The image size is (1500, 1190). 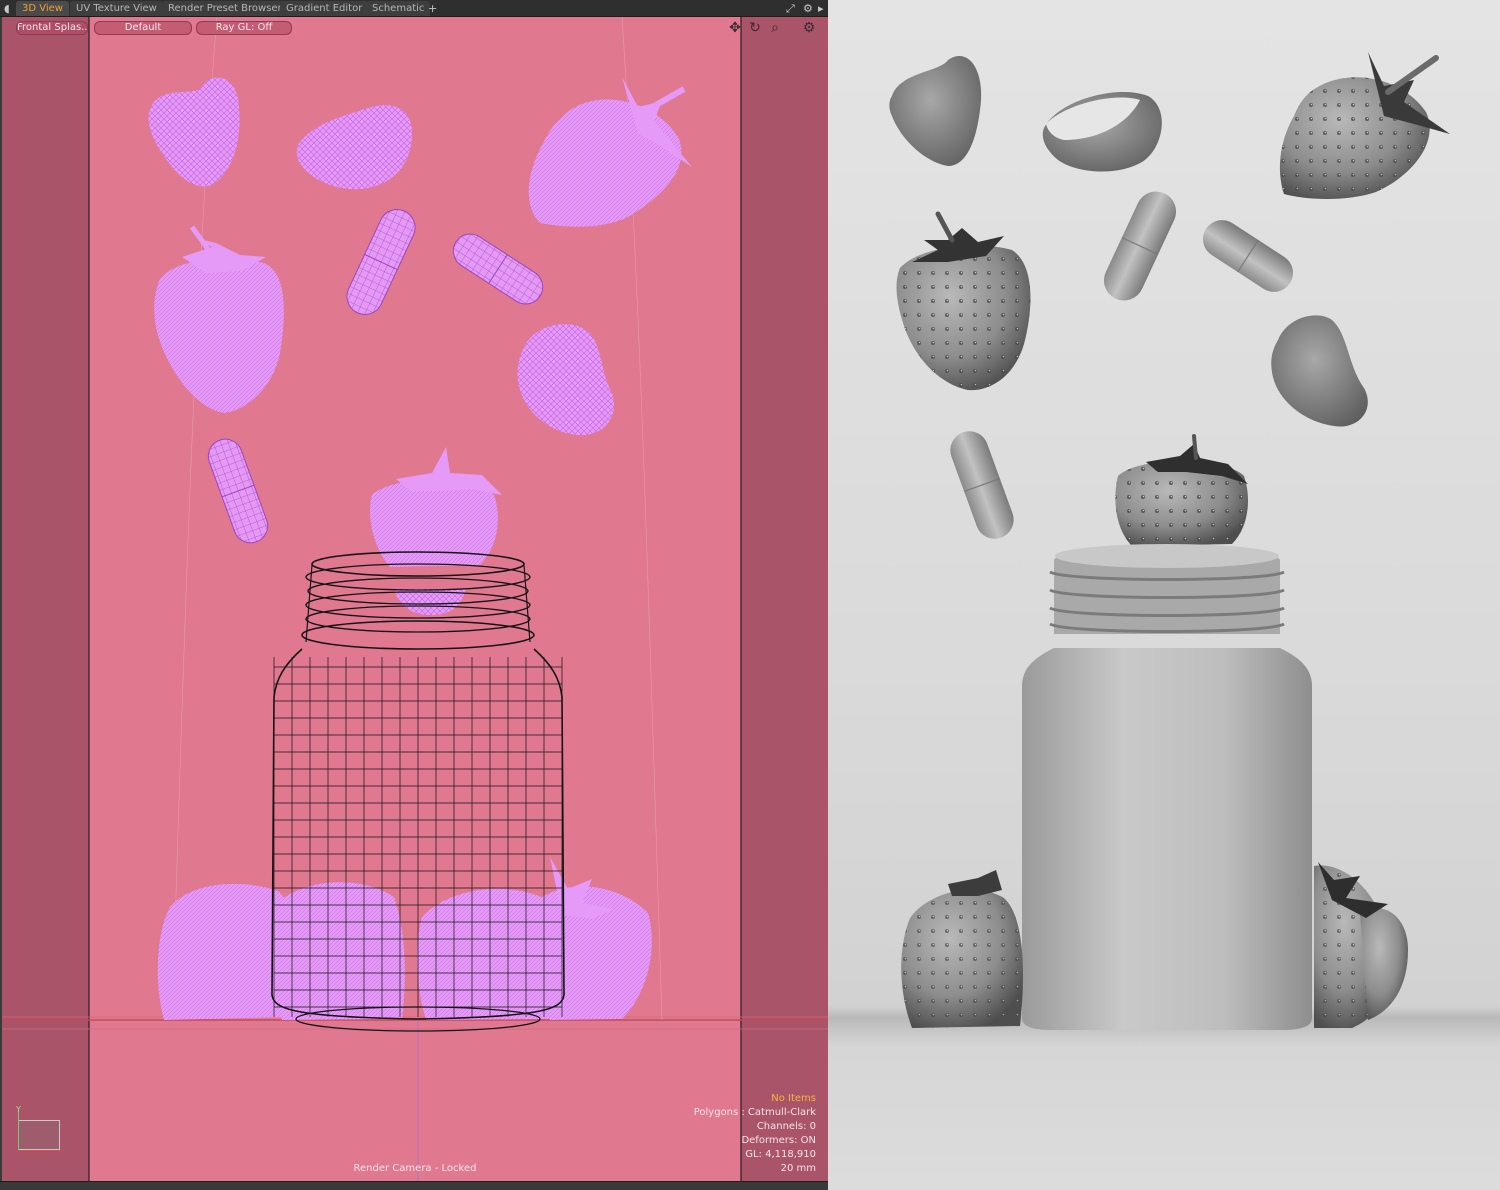 I want to click on safe-frame-mask-right, so click(x=784, y=599).